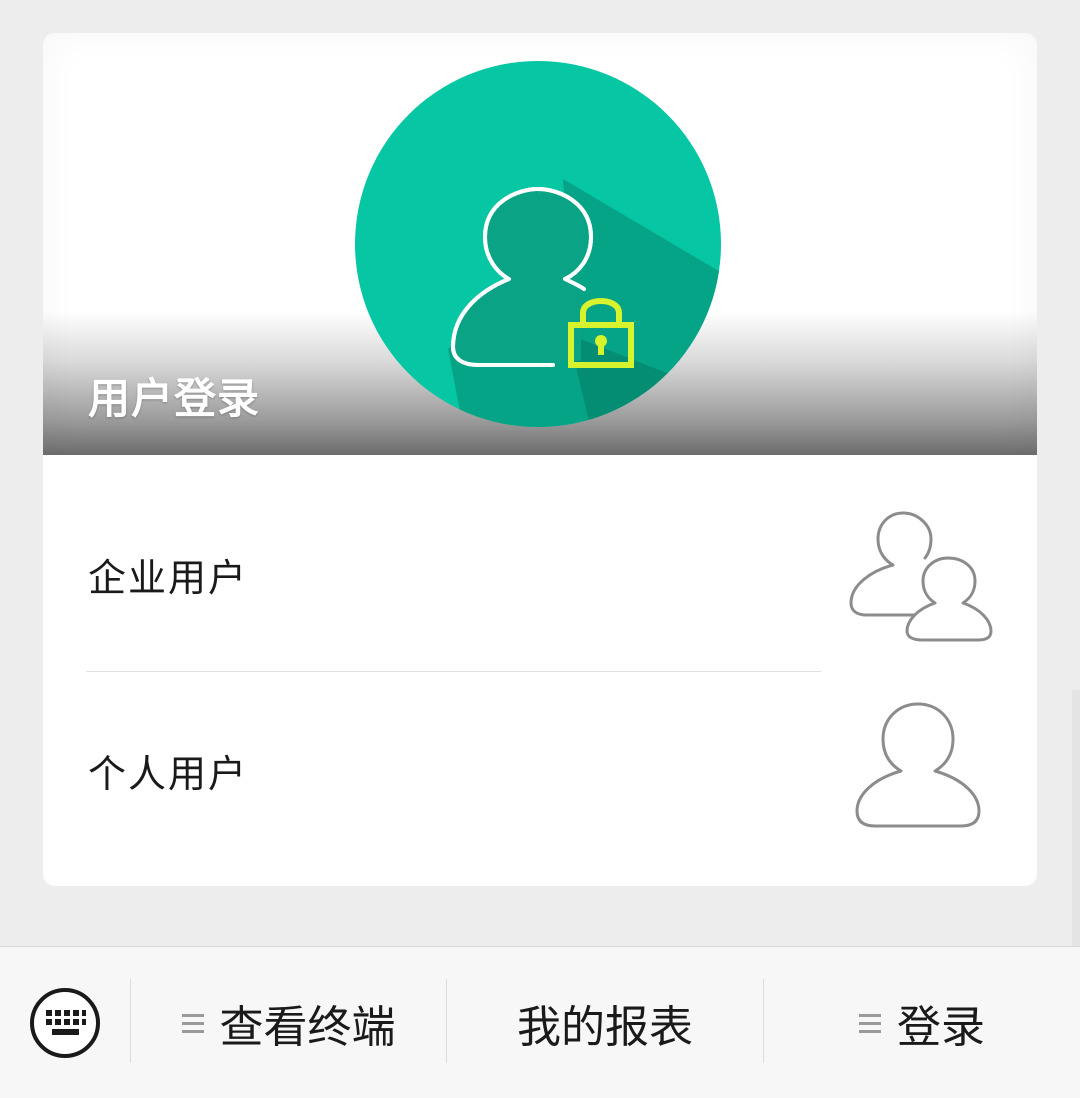  What do you see at coordinates (918, 765) in the screenshot?
I see `user-icon` at bounding box center [918, 765].